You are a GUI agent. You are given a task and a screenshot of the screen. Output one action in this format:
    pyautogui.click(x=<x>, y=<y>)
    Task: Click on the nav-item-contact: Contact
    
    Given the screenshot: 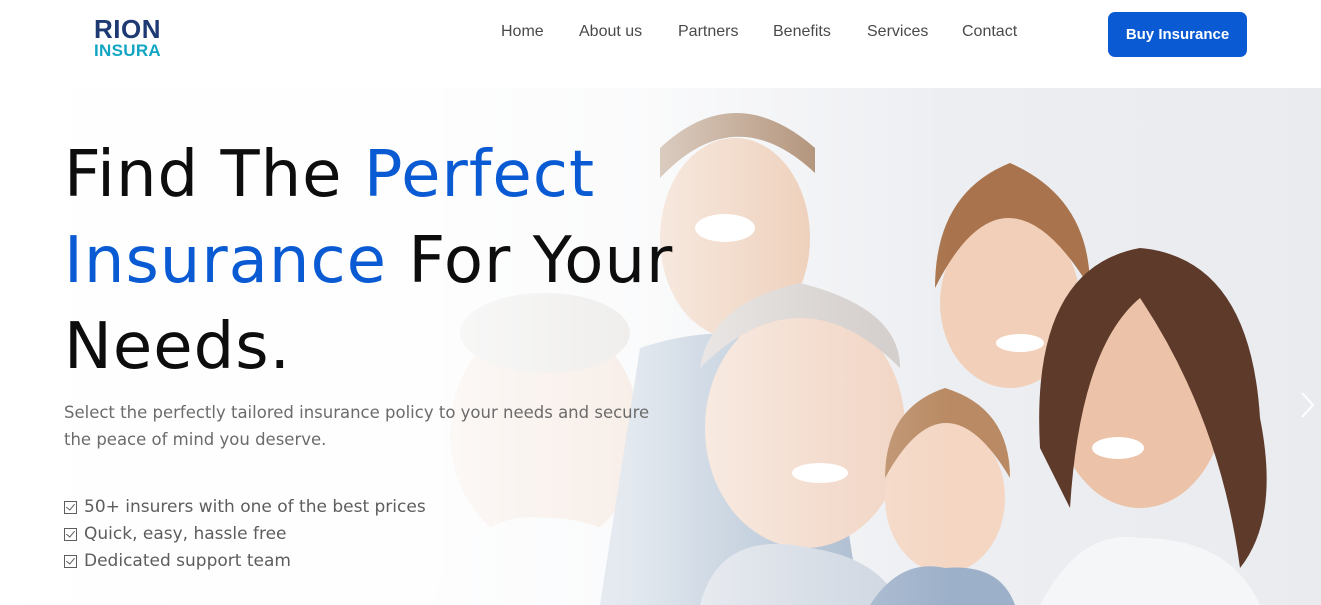 What is the action you would take?
    pyautogui.click(x=989, y=32)
    